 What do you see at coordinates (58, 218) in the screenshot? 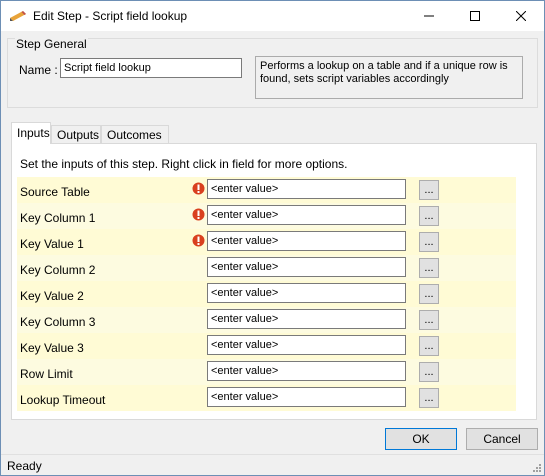
I see `input-row-label: Key Column 1` at bounding box center [58, 218].